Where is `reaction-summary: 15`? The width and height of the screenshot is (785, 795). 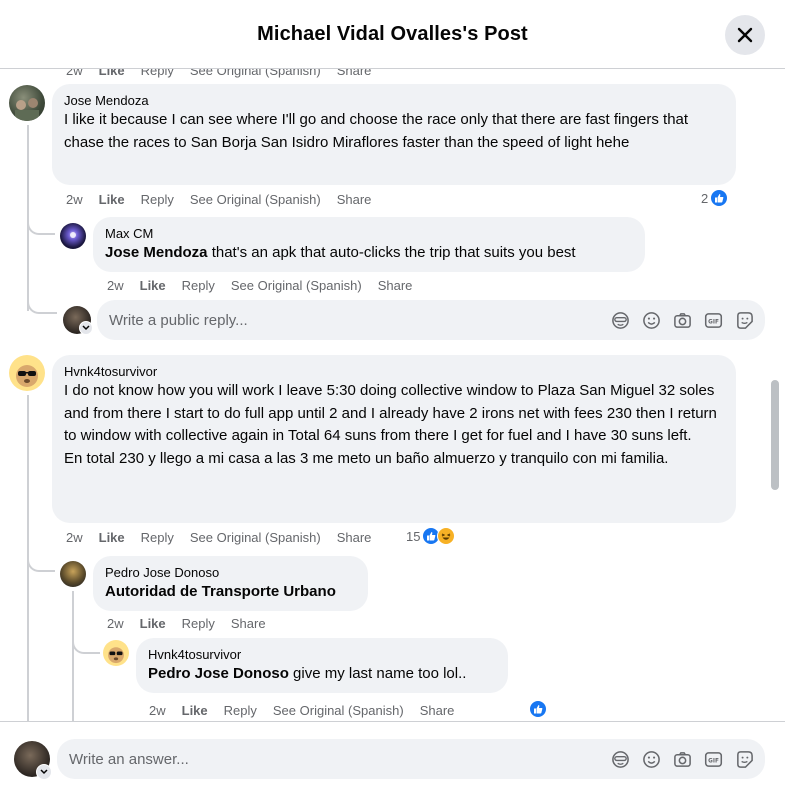
reaction-summary: 15 is located at coordinates (431, 536).